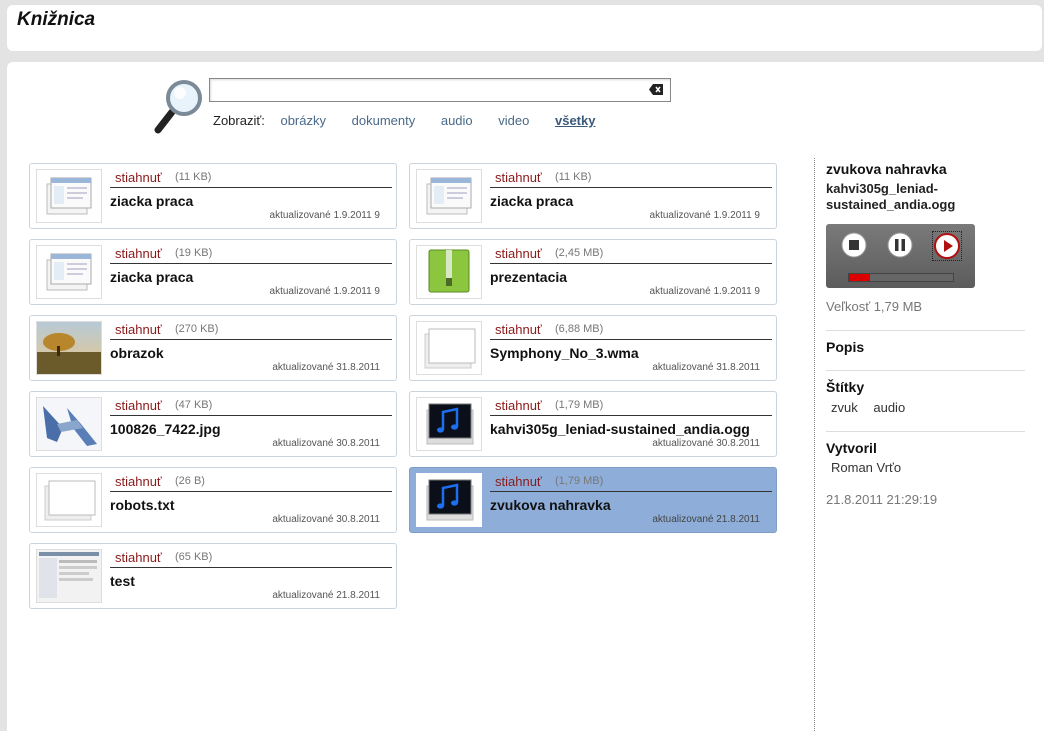 The width and height of the screenshot is (1044, 731). What do you see at coordinates (122, 581) in the screenshot?
I see `file-name: test` at bounding box center [122, 581].